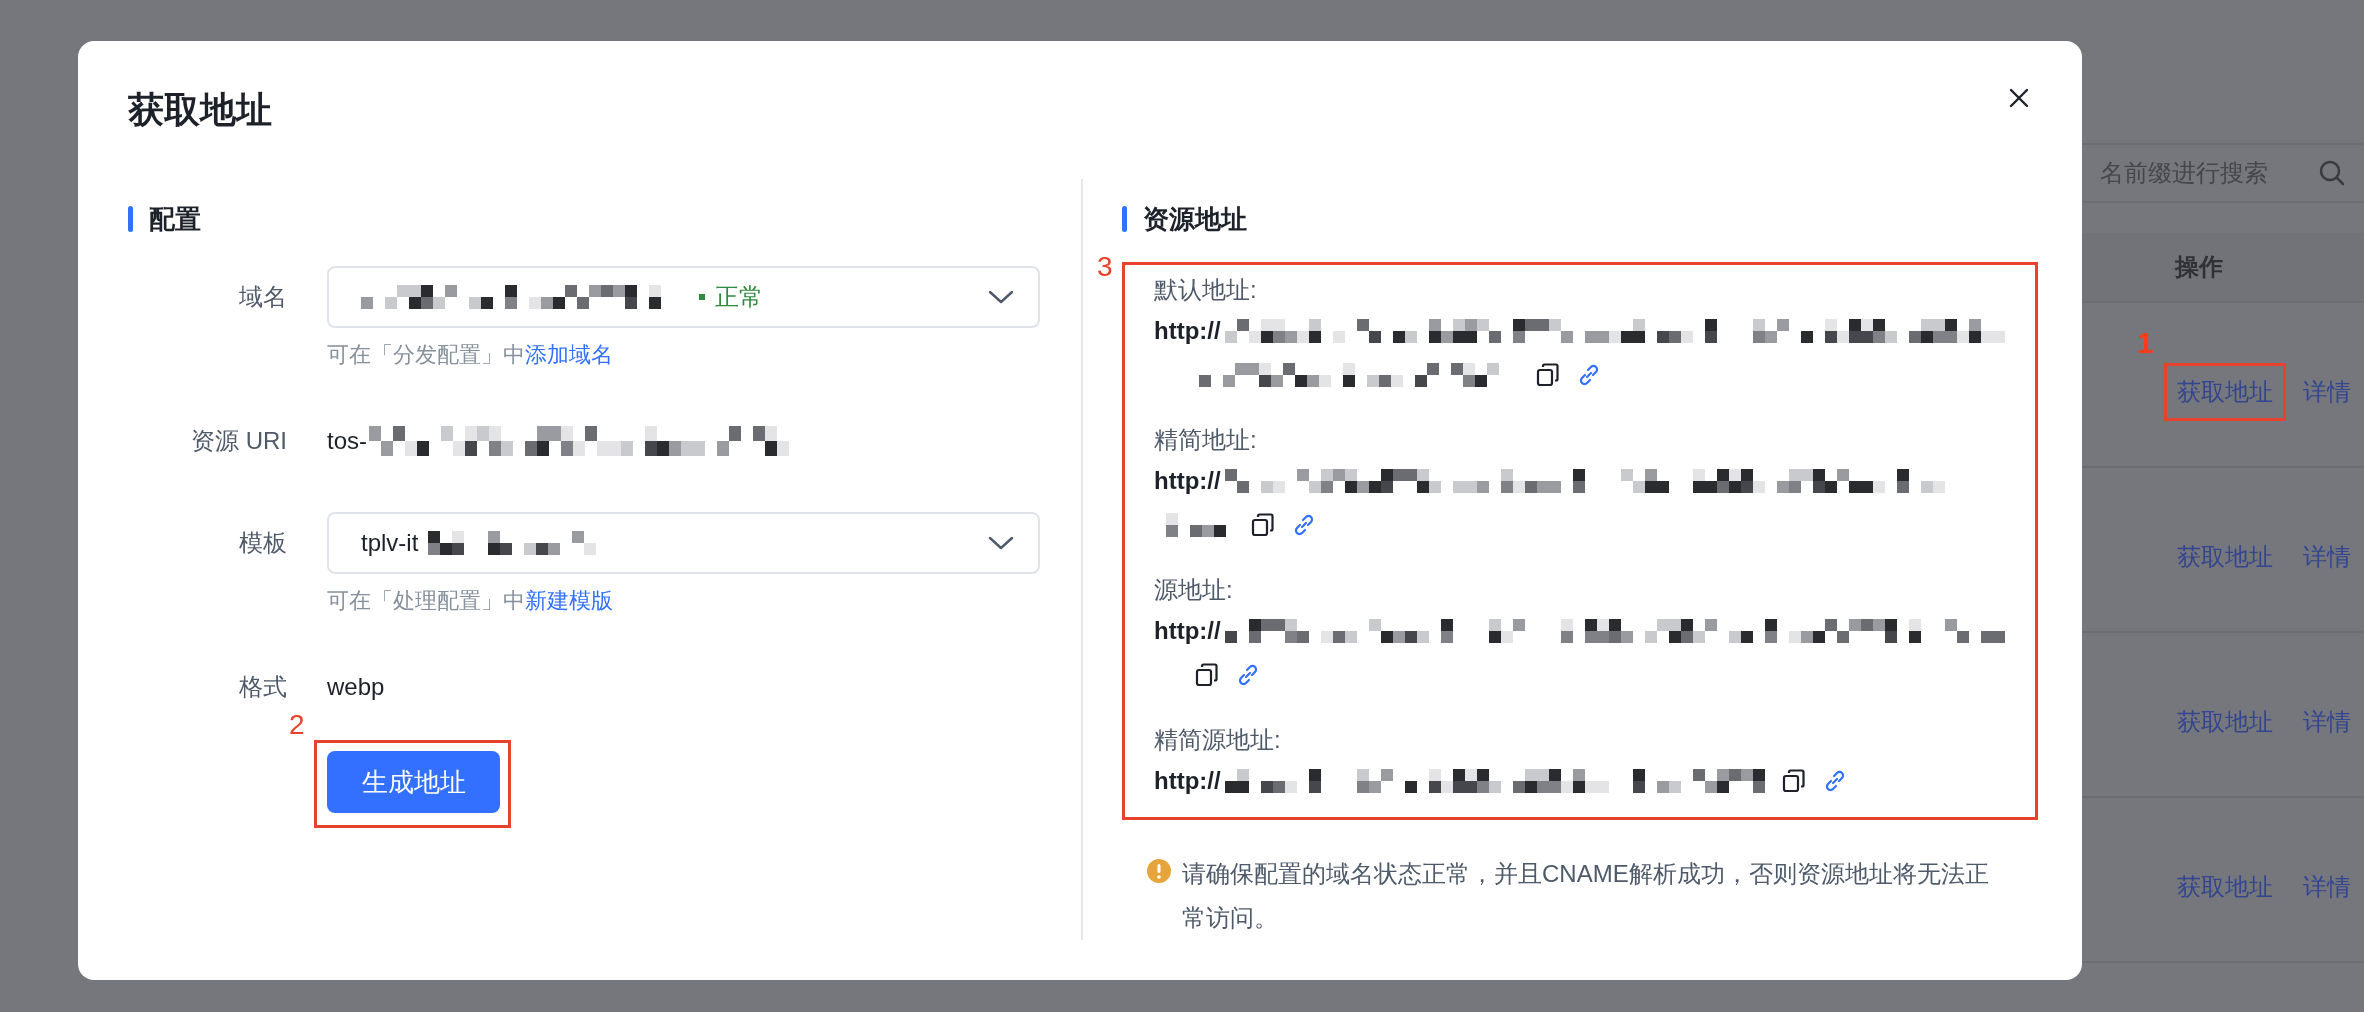  What do you see at coordinates (238, 441) in the screenshot?
I see `field-label: 资源 URI` at bounding box center [238, 441].